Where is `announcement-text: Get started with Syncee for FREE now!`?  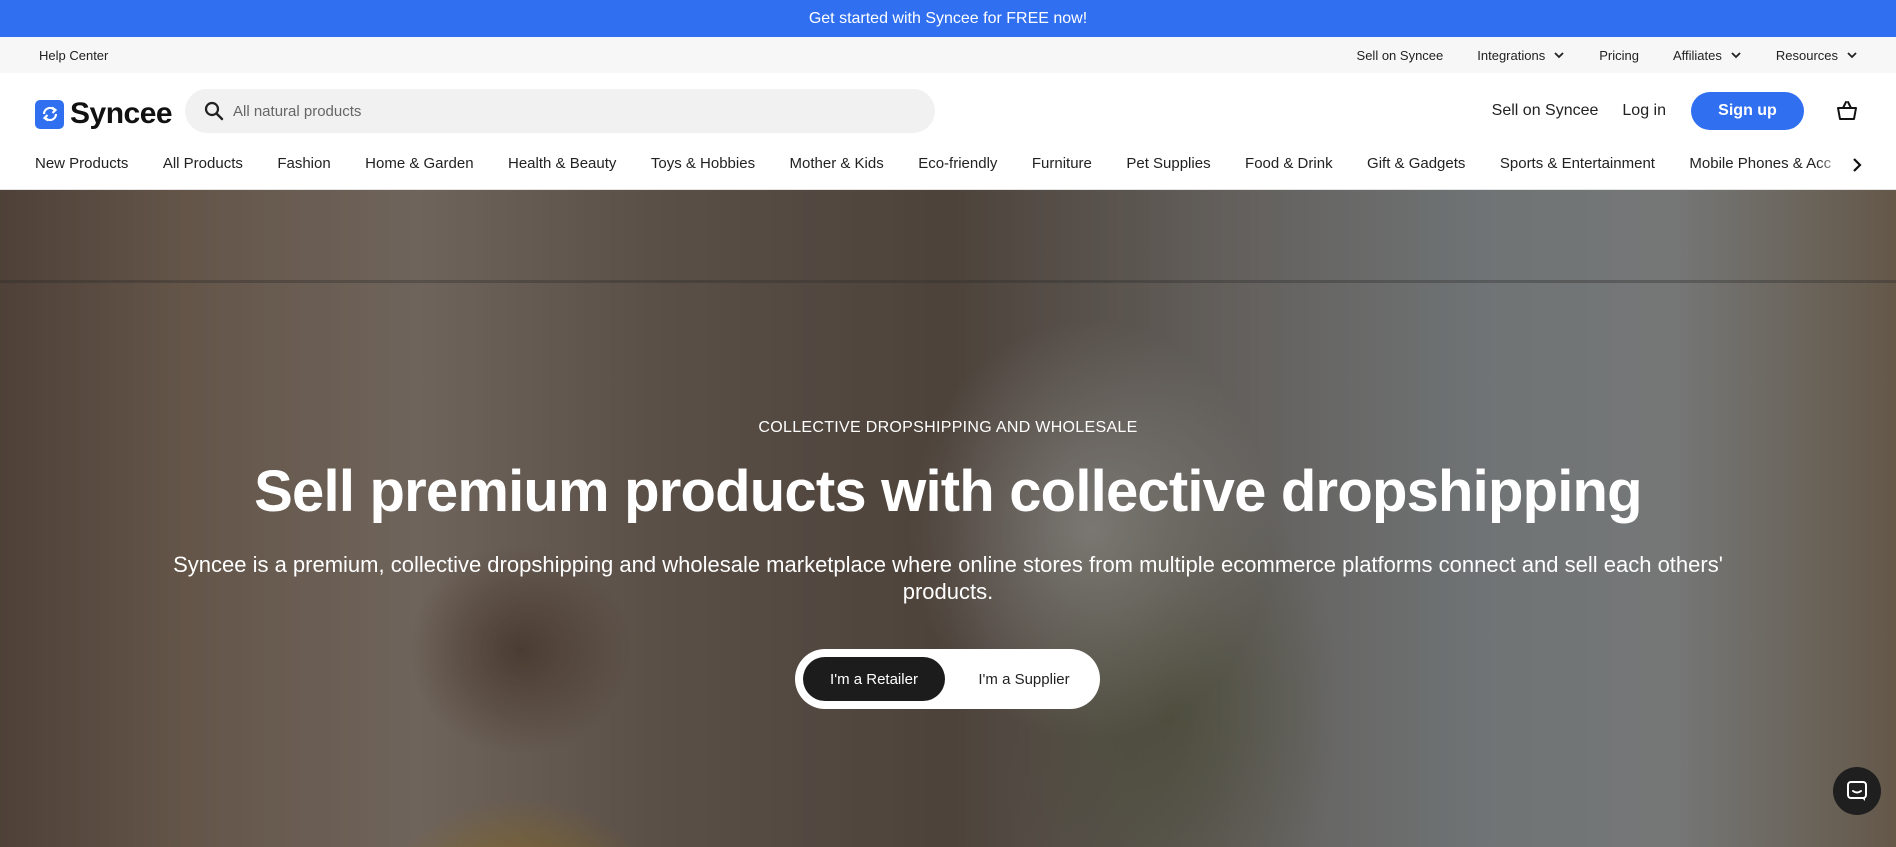 announcement-text: Get started with Syncee for FREE now! is located at coordinates (948, 19).